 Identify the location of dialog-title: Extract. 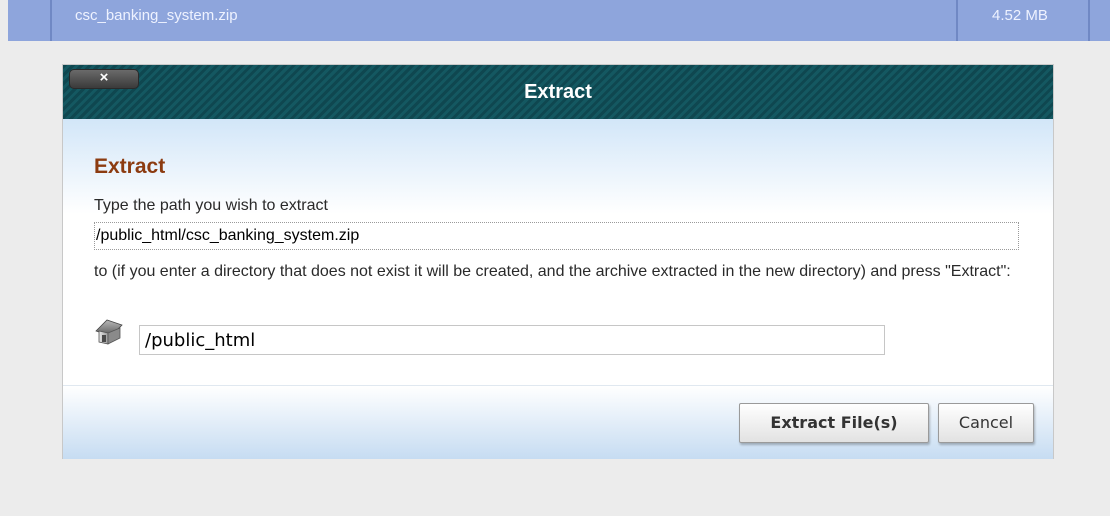
(558, 92).